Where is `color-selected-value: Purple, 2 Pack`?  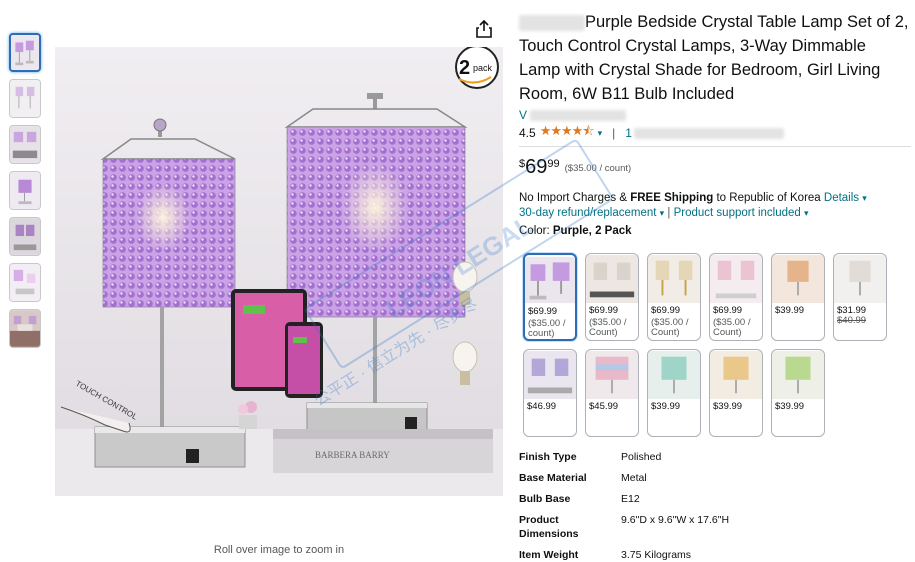
color-selected-value: Purple, 2 Pack is located at coordinates (592, 231).